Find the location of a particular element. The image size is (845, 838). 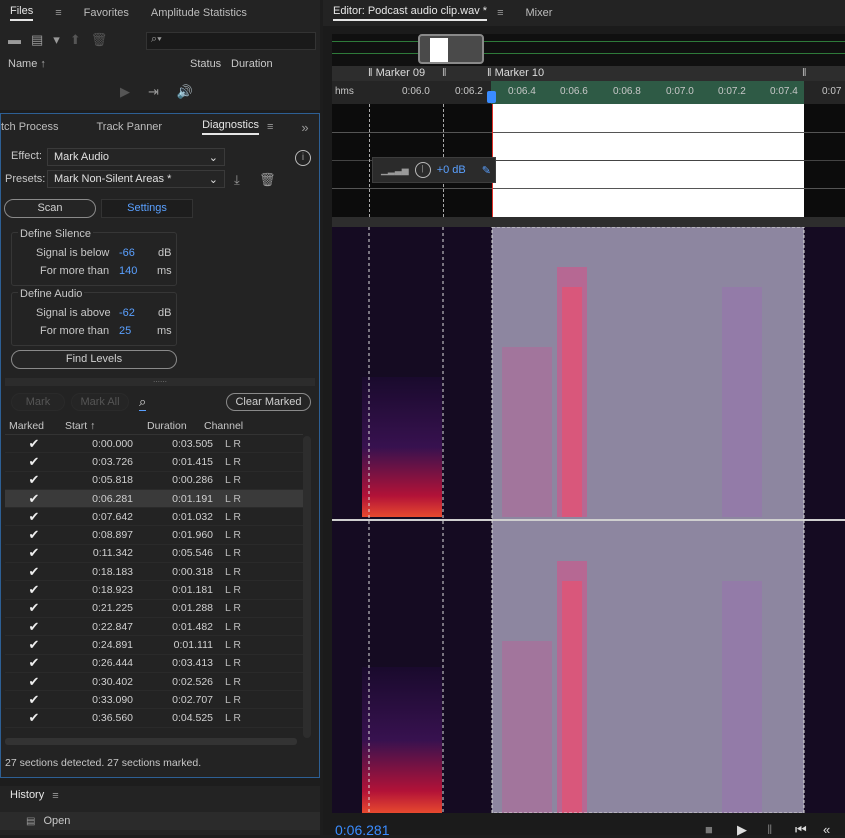

tab-mixer: Mixer is located at coordinates (539, 13).